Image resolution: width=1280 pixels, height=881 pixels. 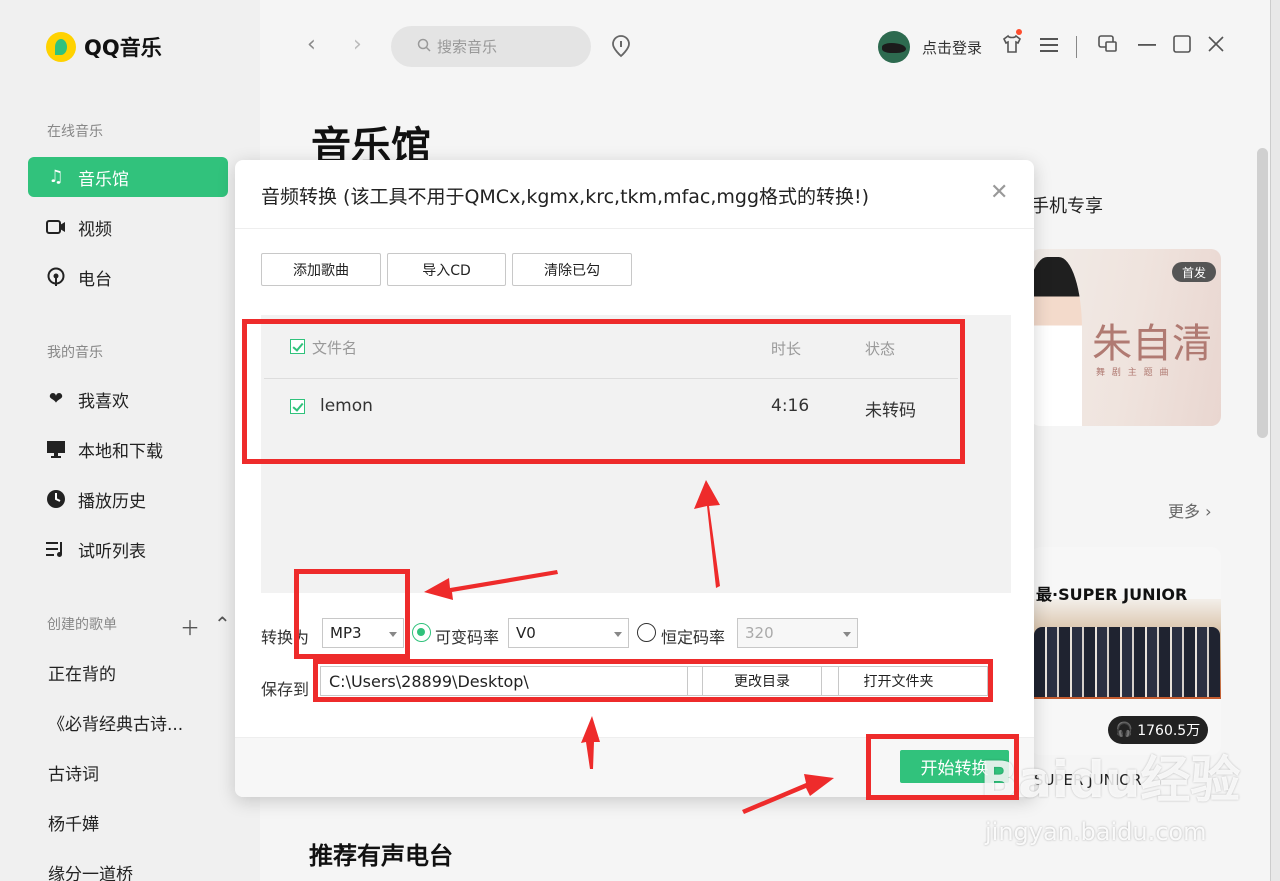 What do you see at coordinates (424, 47) in the screenshot?
I see `search-icon` at bounding box center [424, 47].